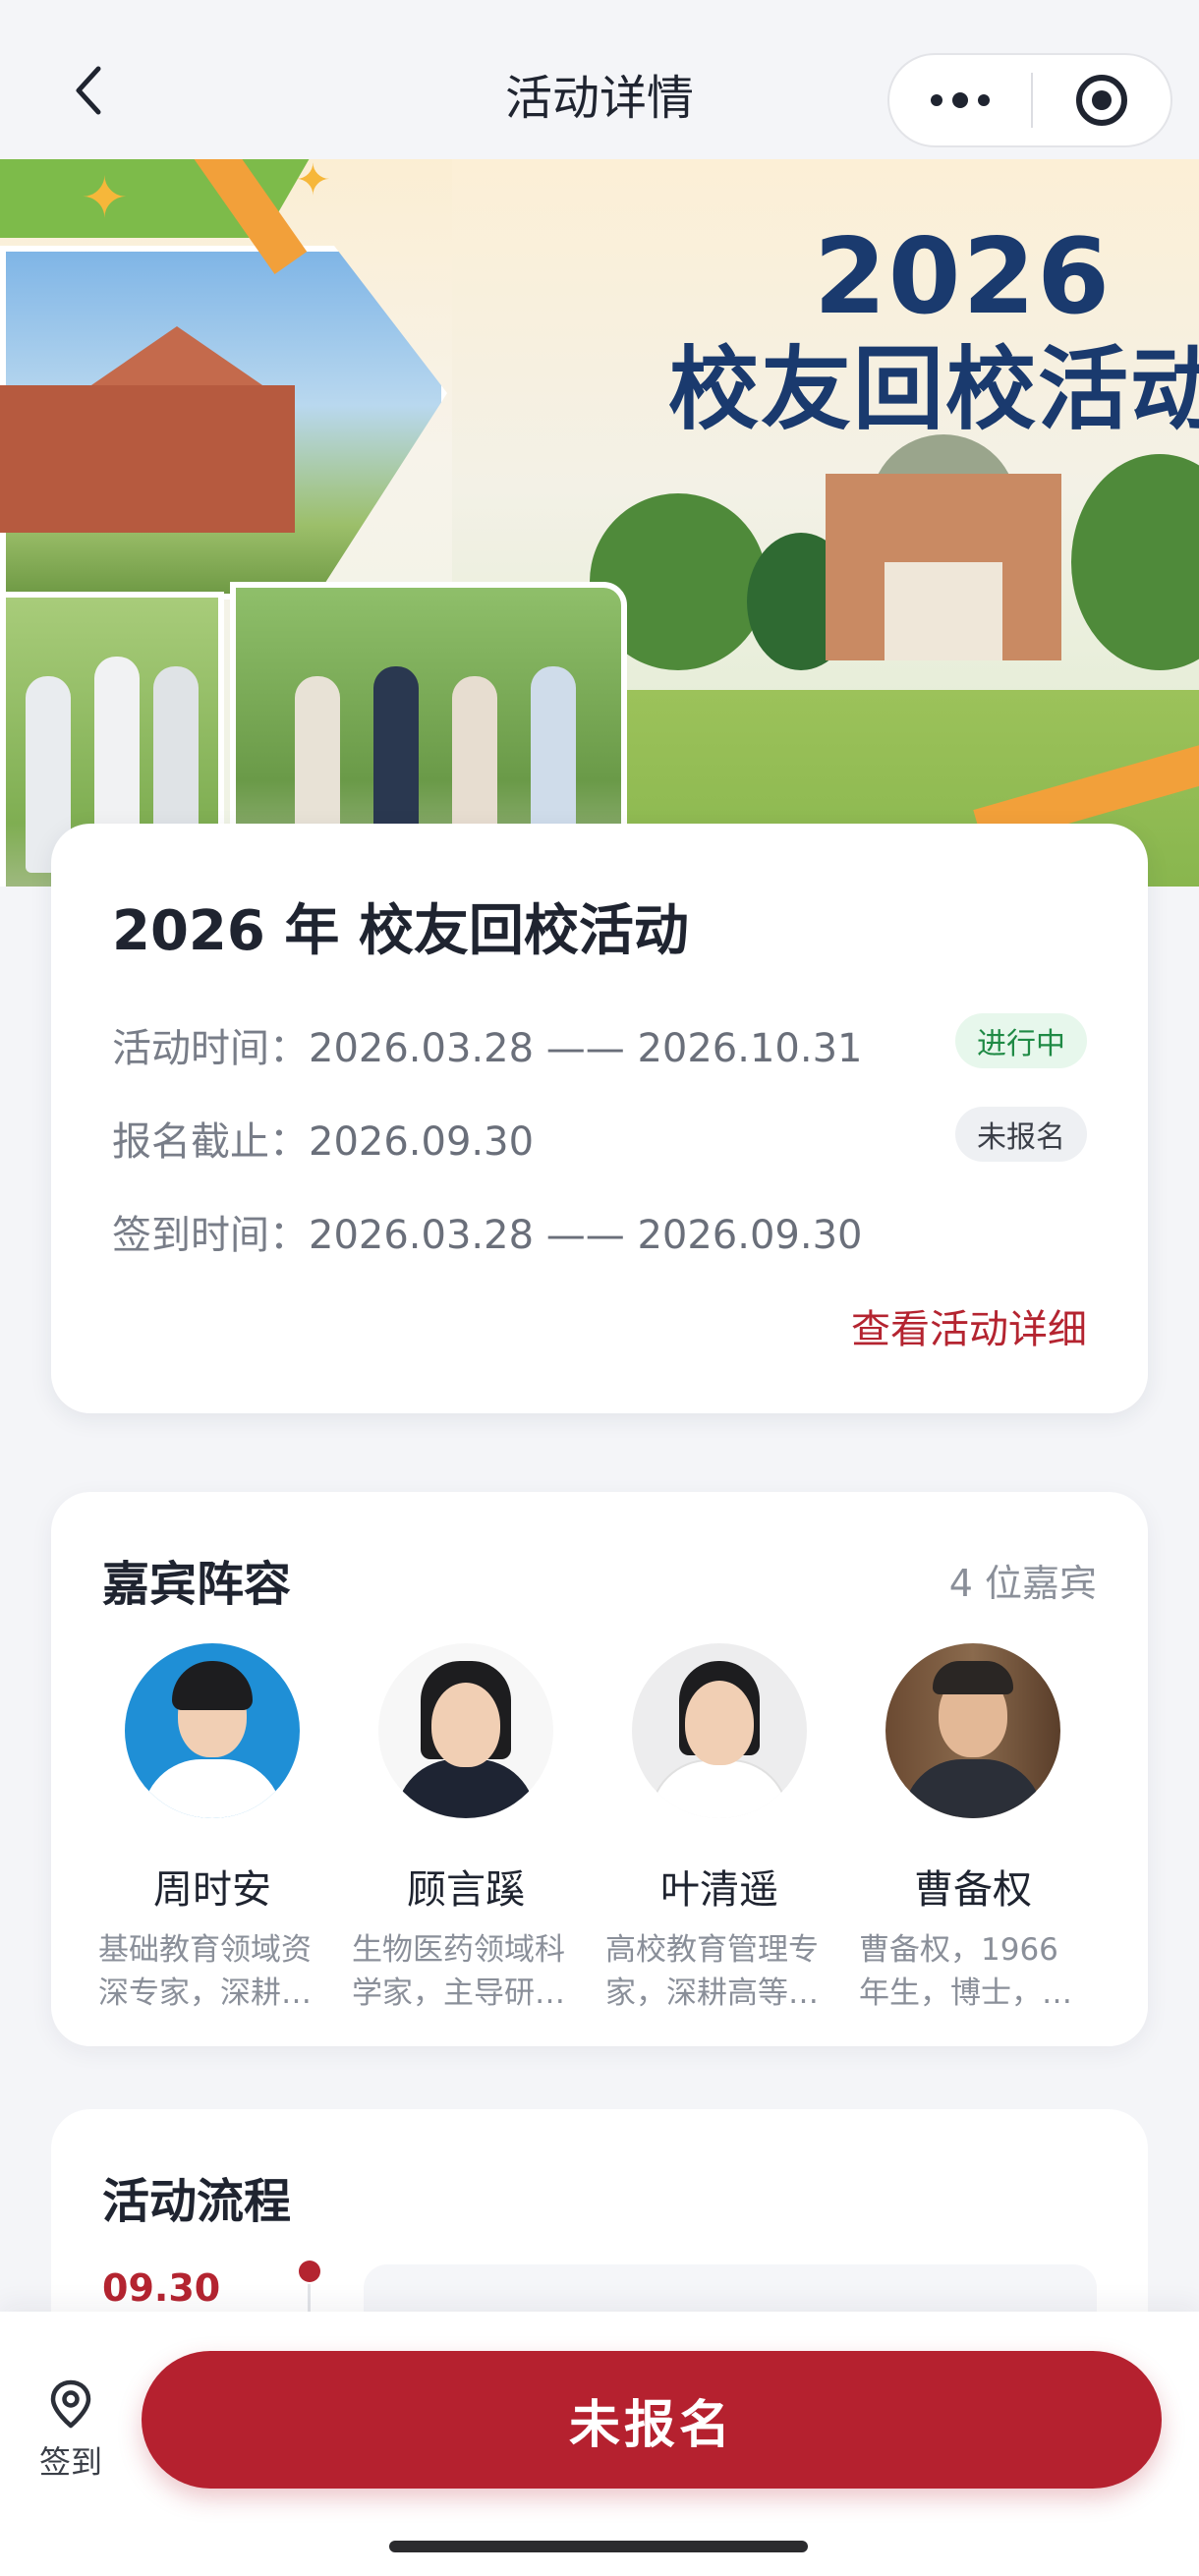 The height and width of the screenshot is (2576, 1199). I want to click on checkin-time-label: 签到时间：, so click(210, 1236).